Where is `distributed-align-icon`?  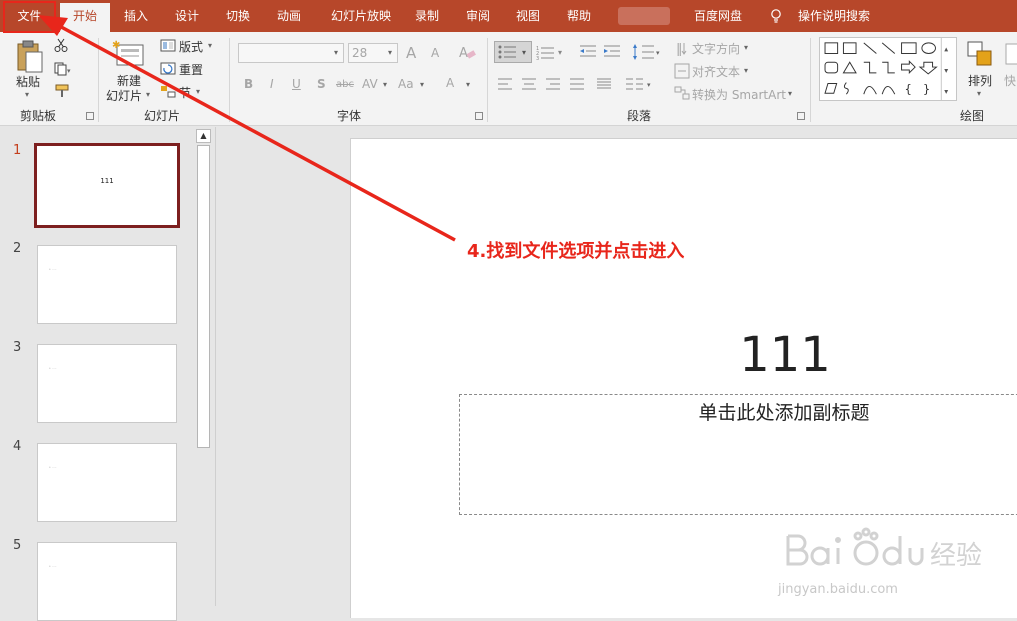 distributed-align-icon is located at coordinates (604, 84).